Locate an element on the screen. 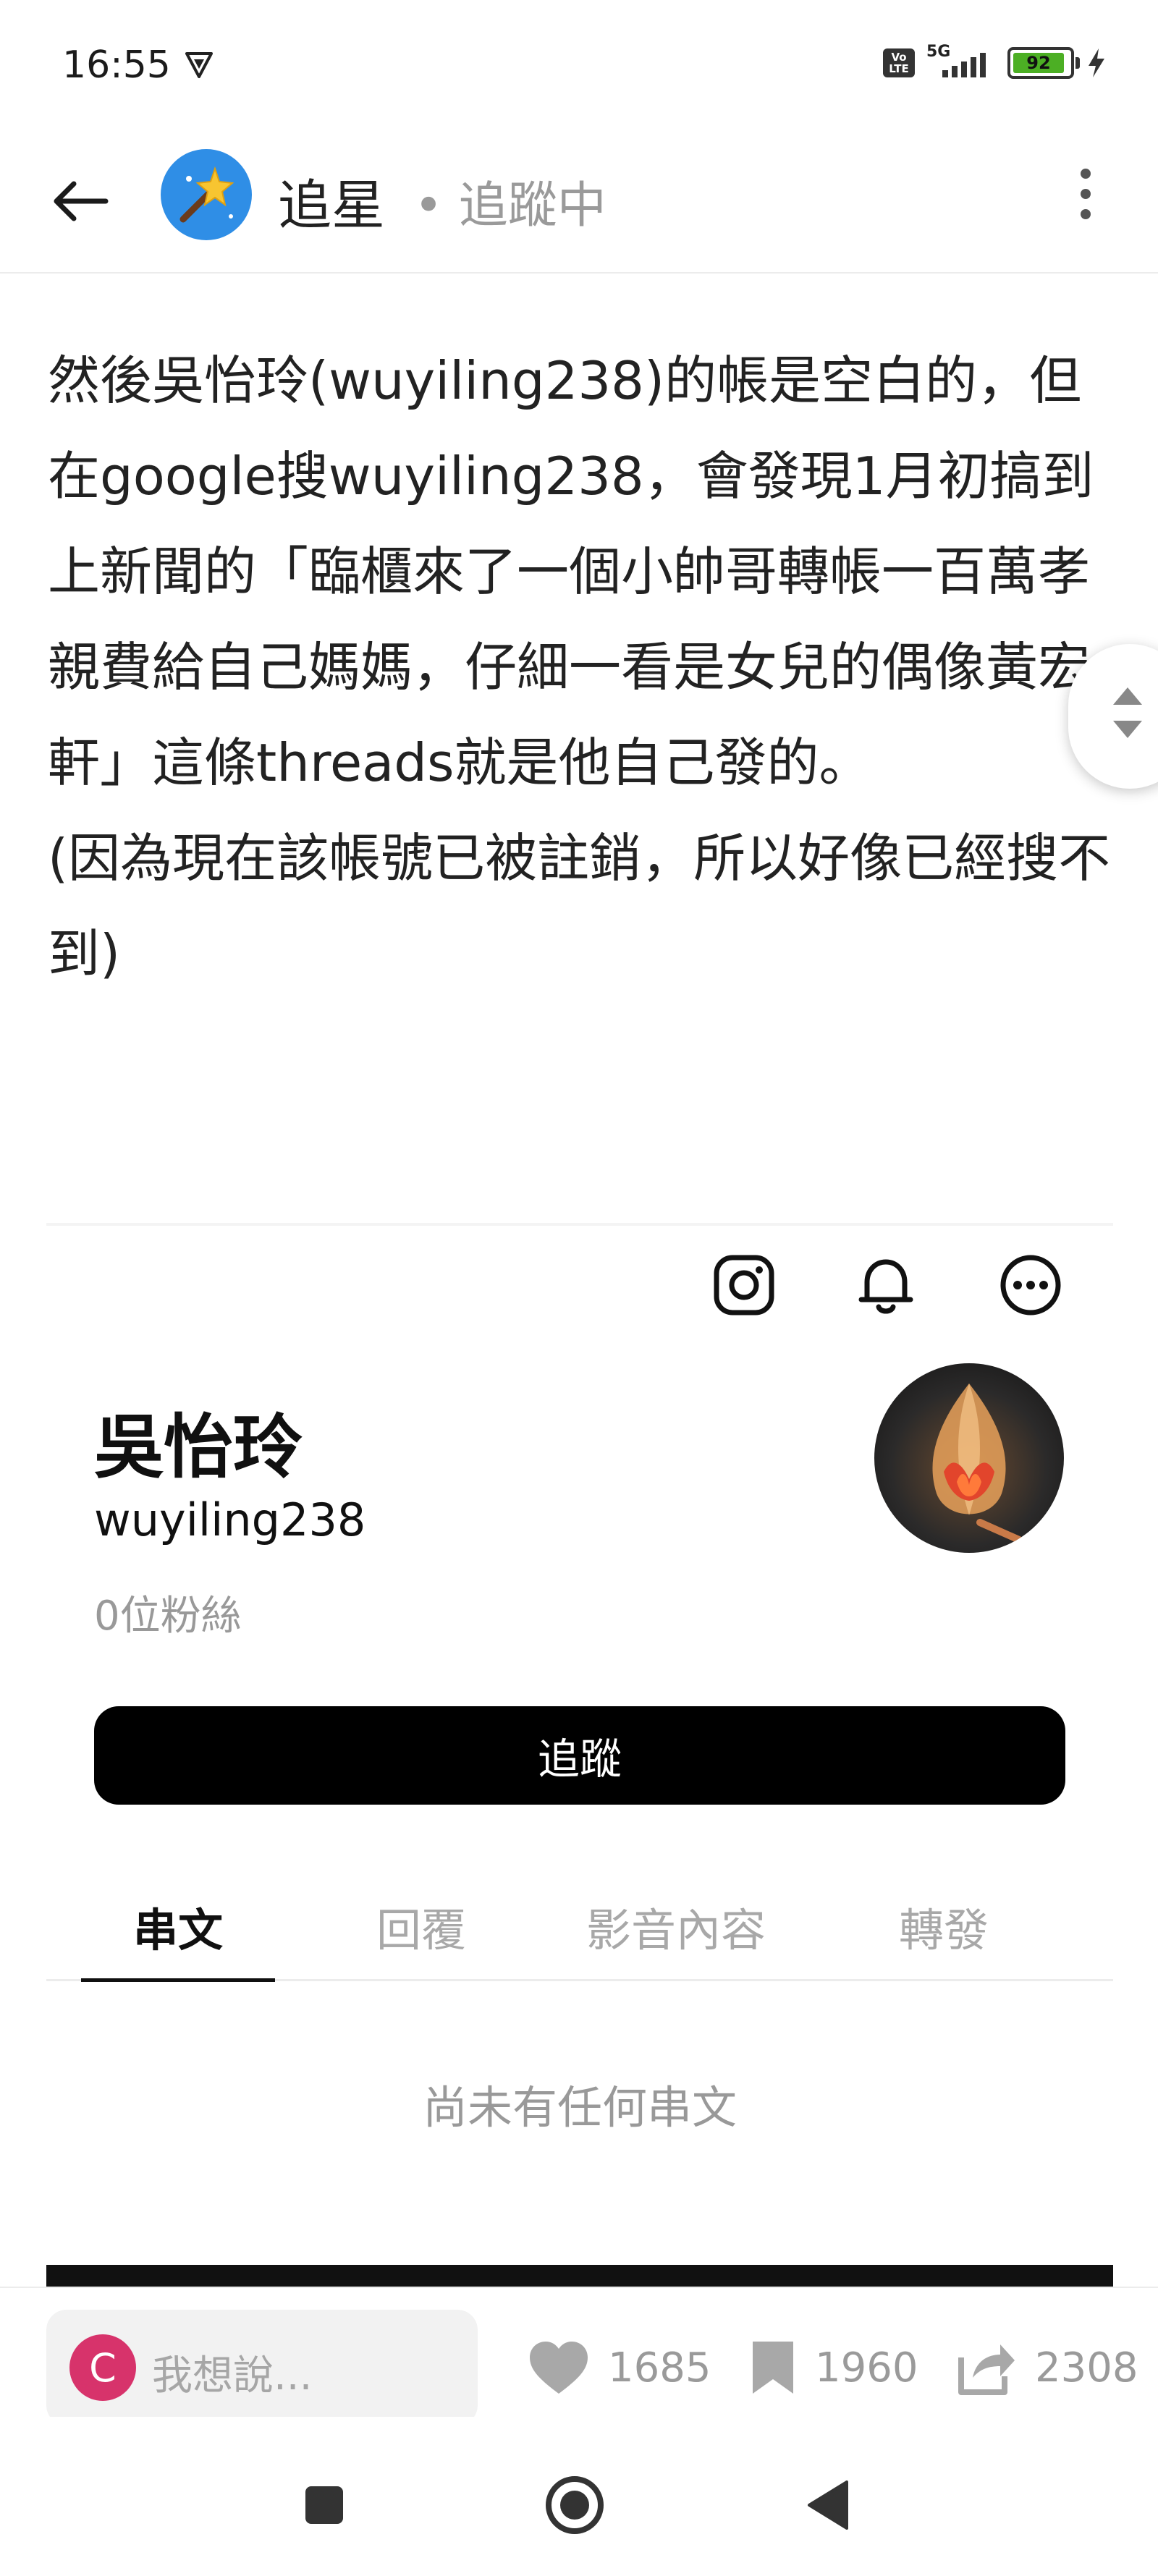  profile-handle: wuyiling238 is located at coordinates (230, 1520).